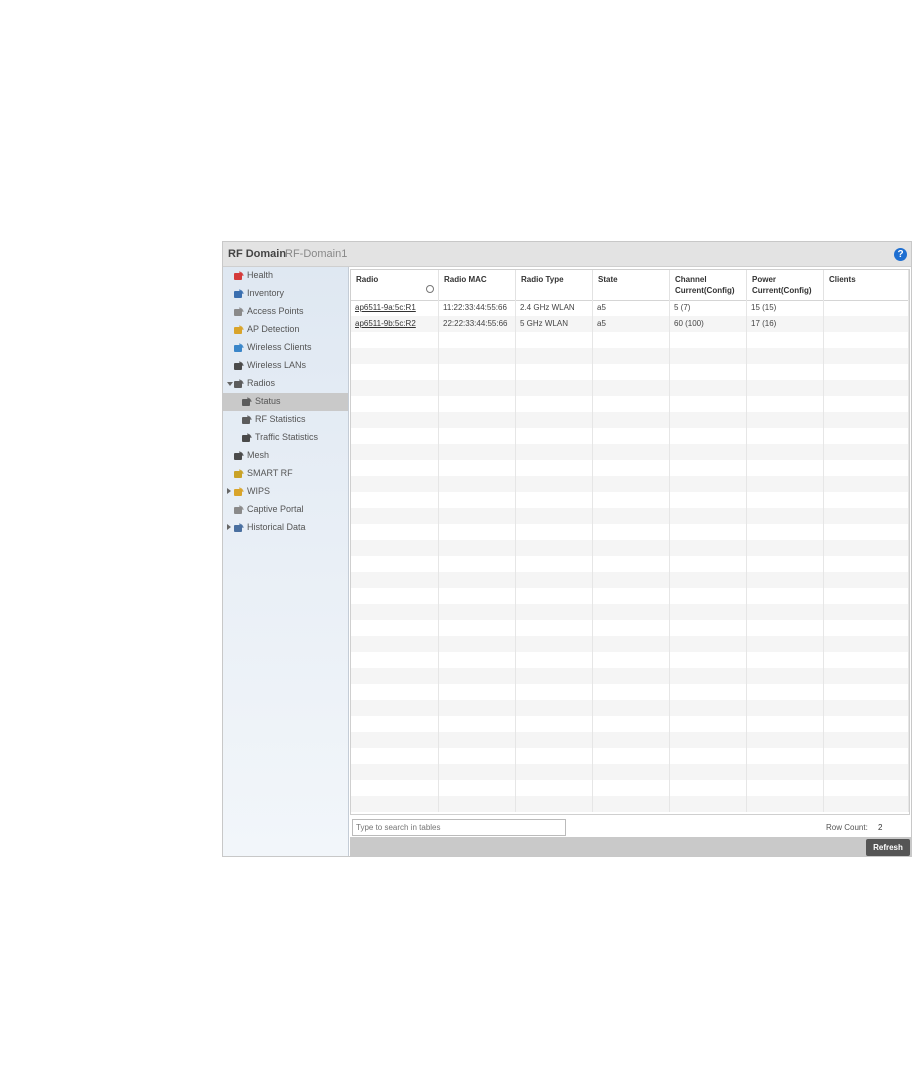 This screenshot has width=912, height=1087. What do you see at coordinates (285, 276) in the screenshot?
I see `sidebar-item-health: Health` at bounding box center [285, 276].